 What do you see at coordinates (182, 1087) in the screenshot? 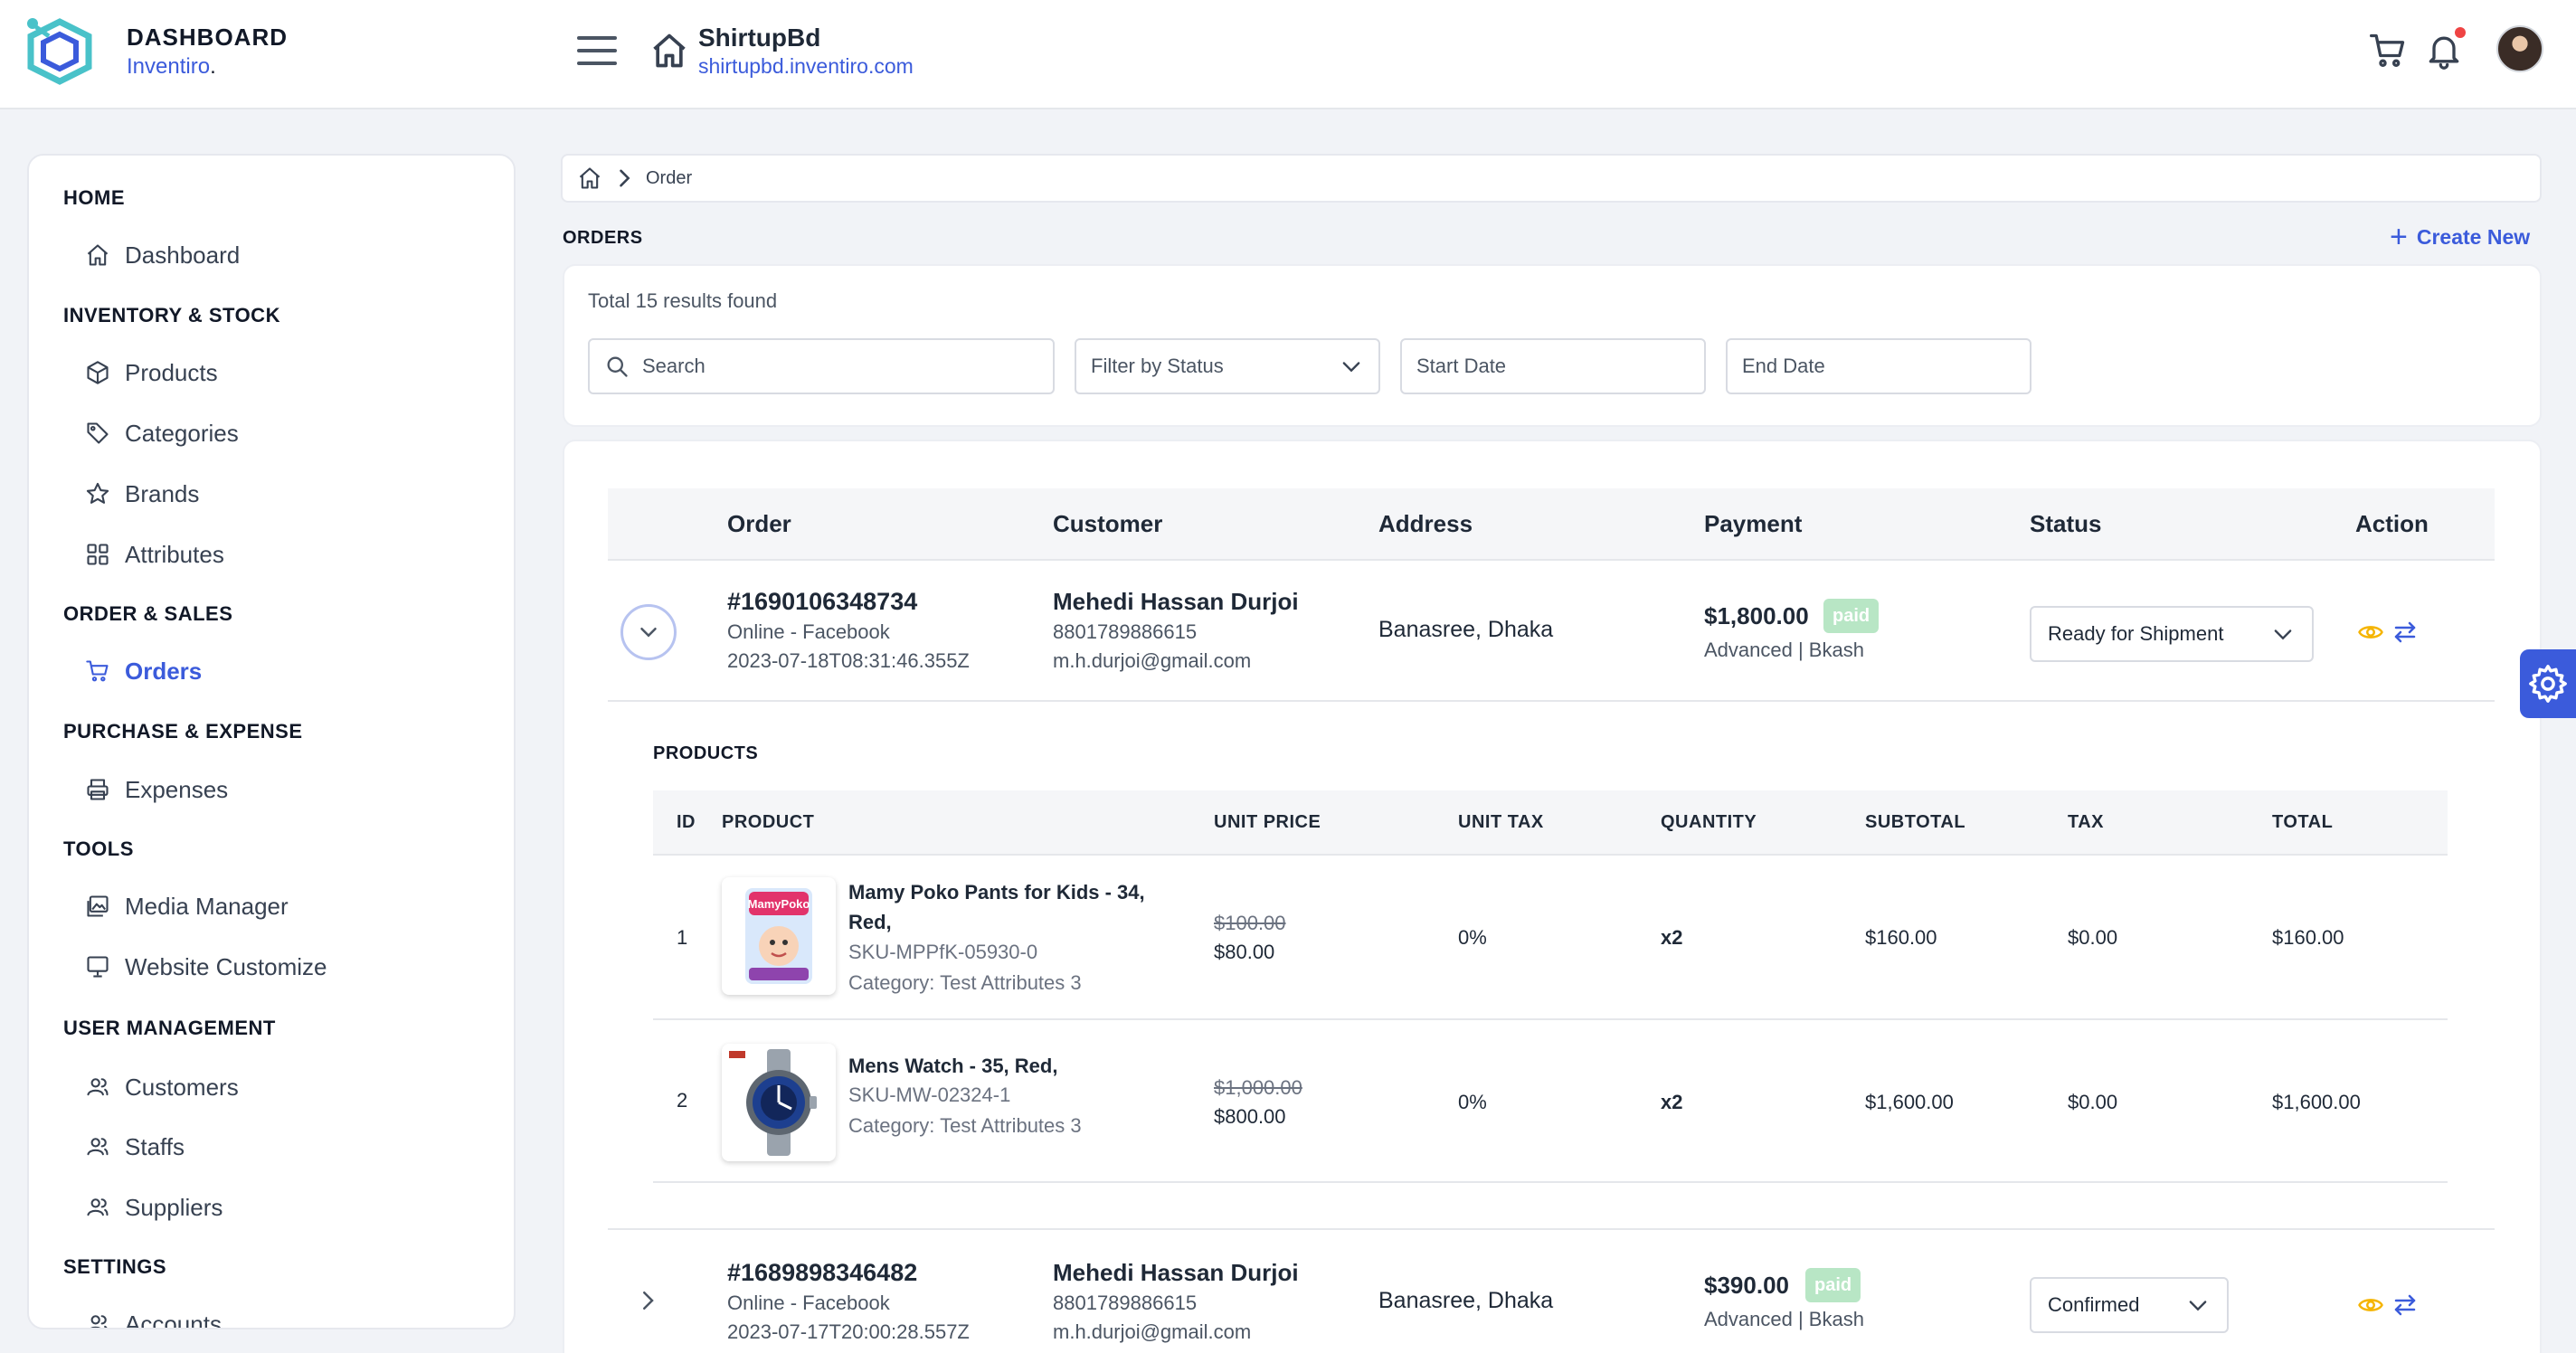
I see `sidebar-item-label: Customers` at bounding box center [182, 1087].